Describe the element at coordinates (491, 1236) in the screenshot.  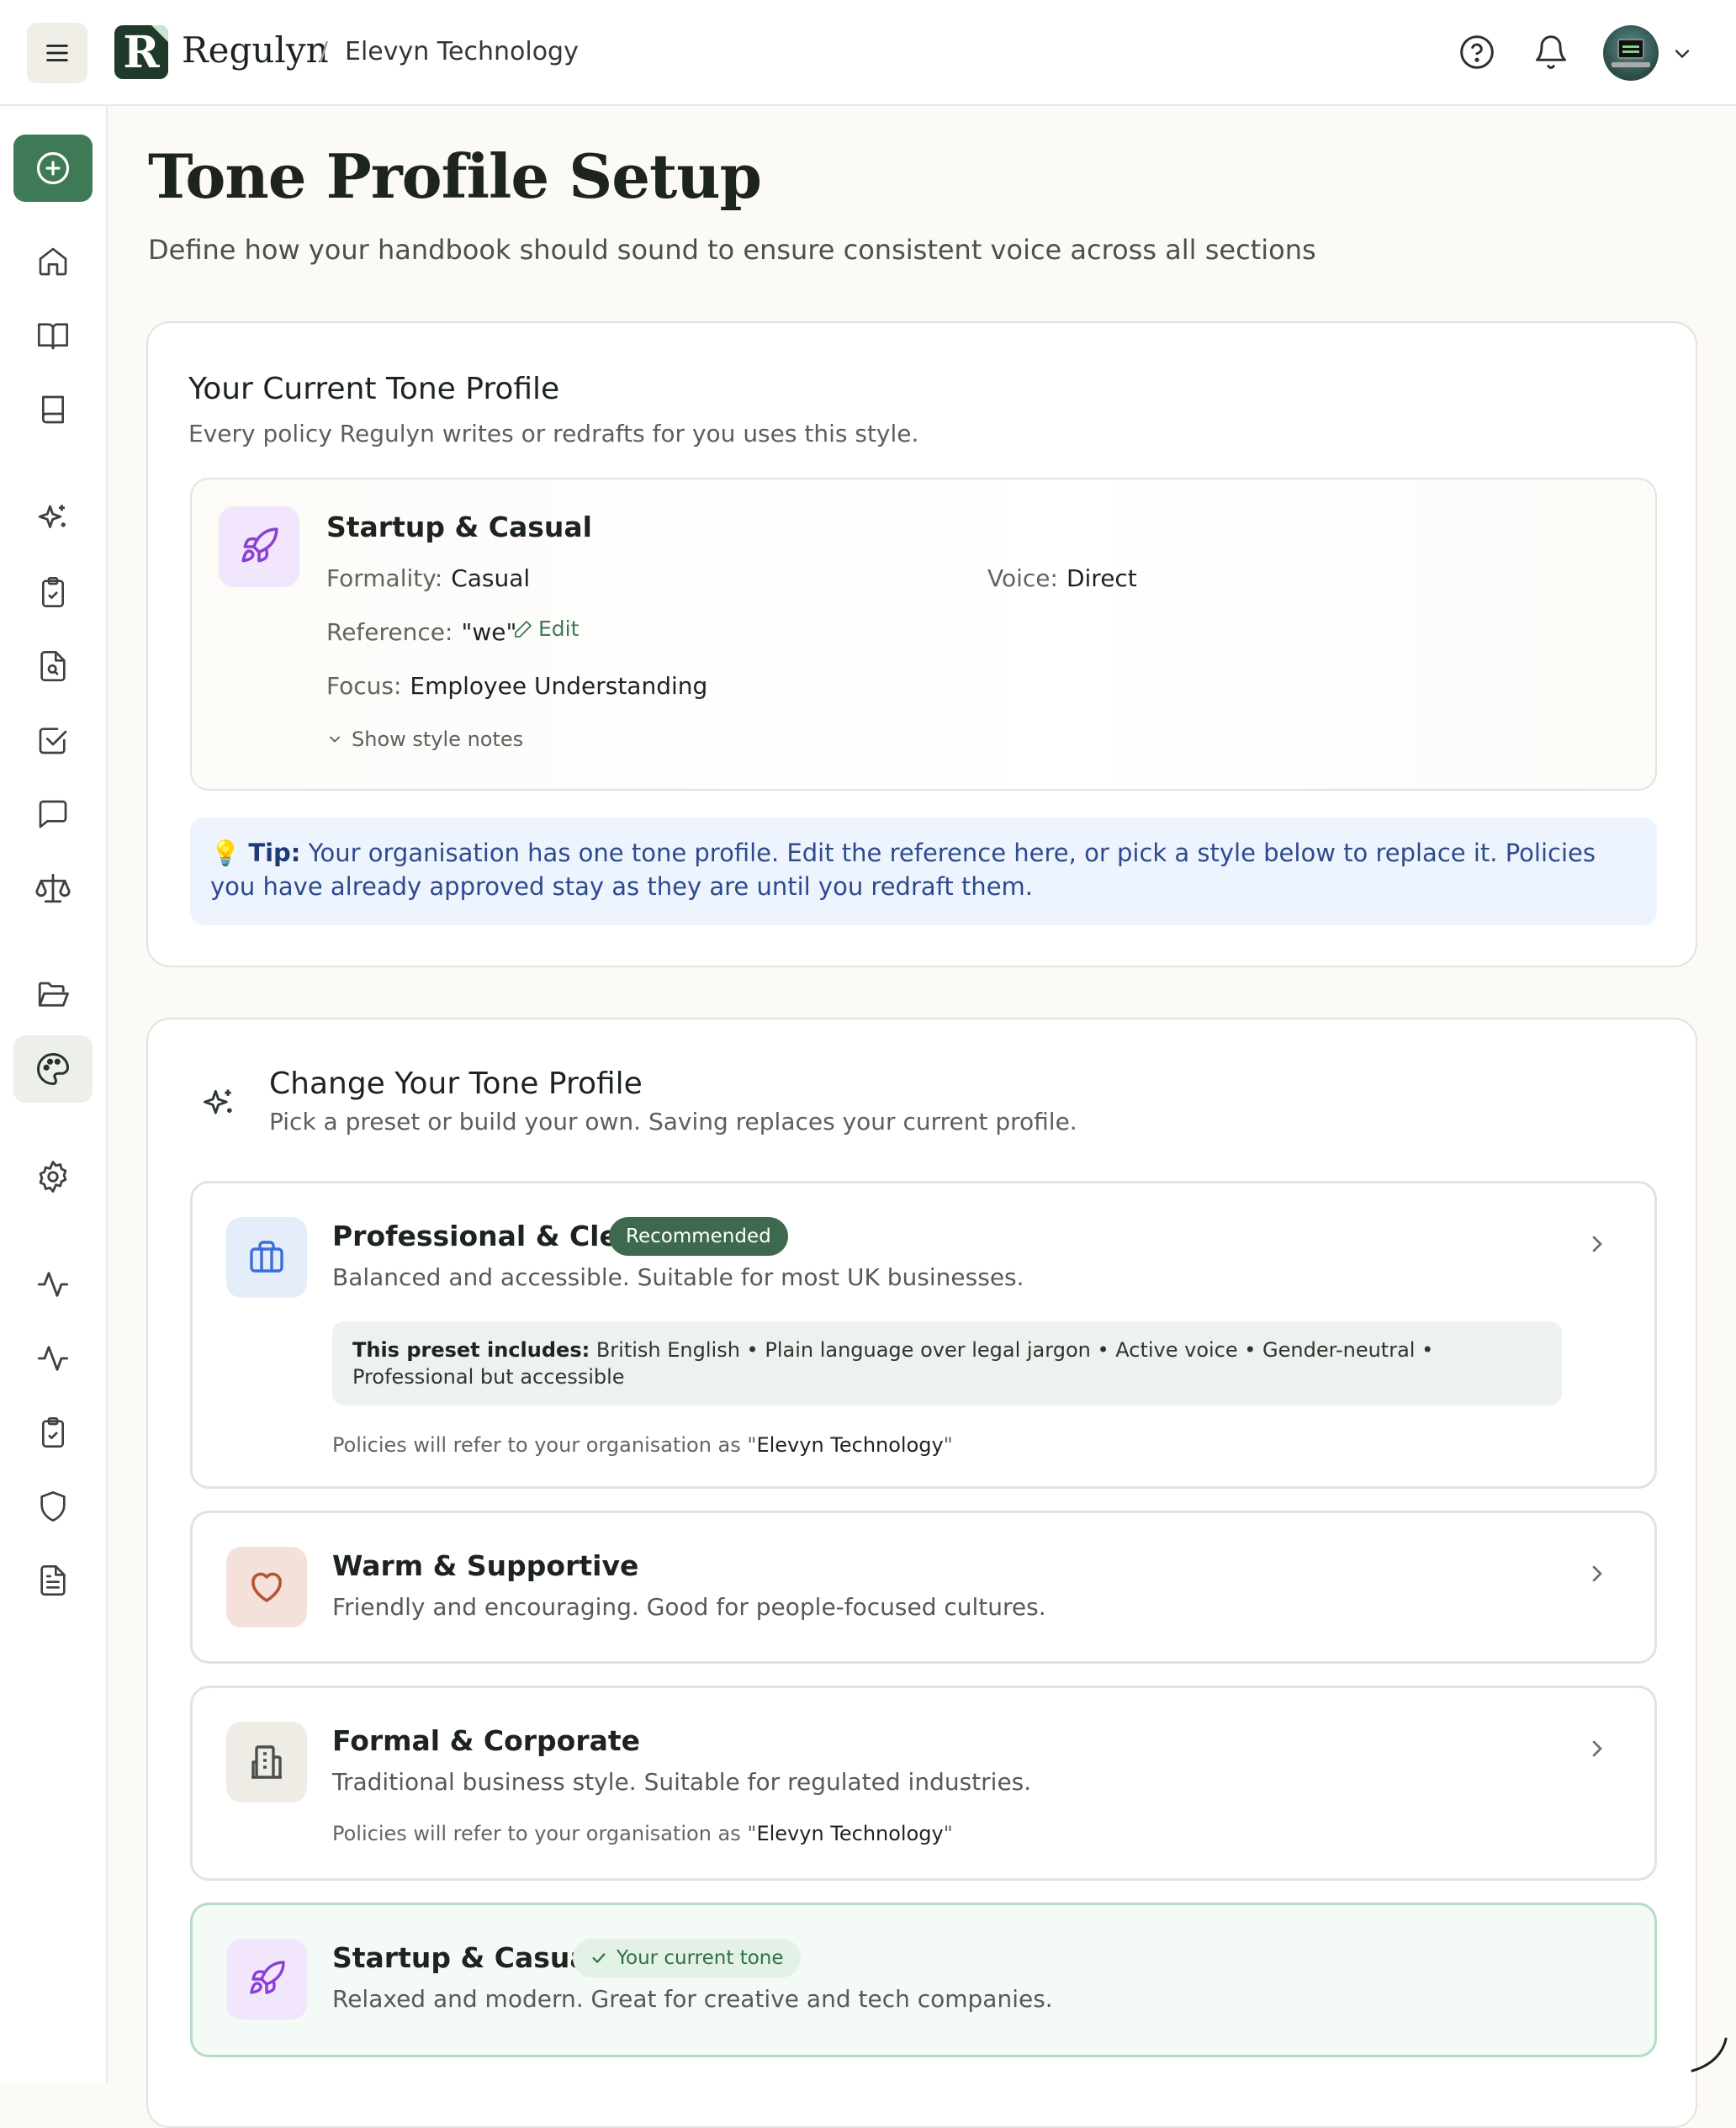
I see `preset-title: Professional & Clear` at that location.